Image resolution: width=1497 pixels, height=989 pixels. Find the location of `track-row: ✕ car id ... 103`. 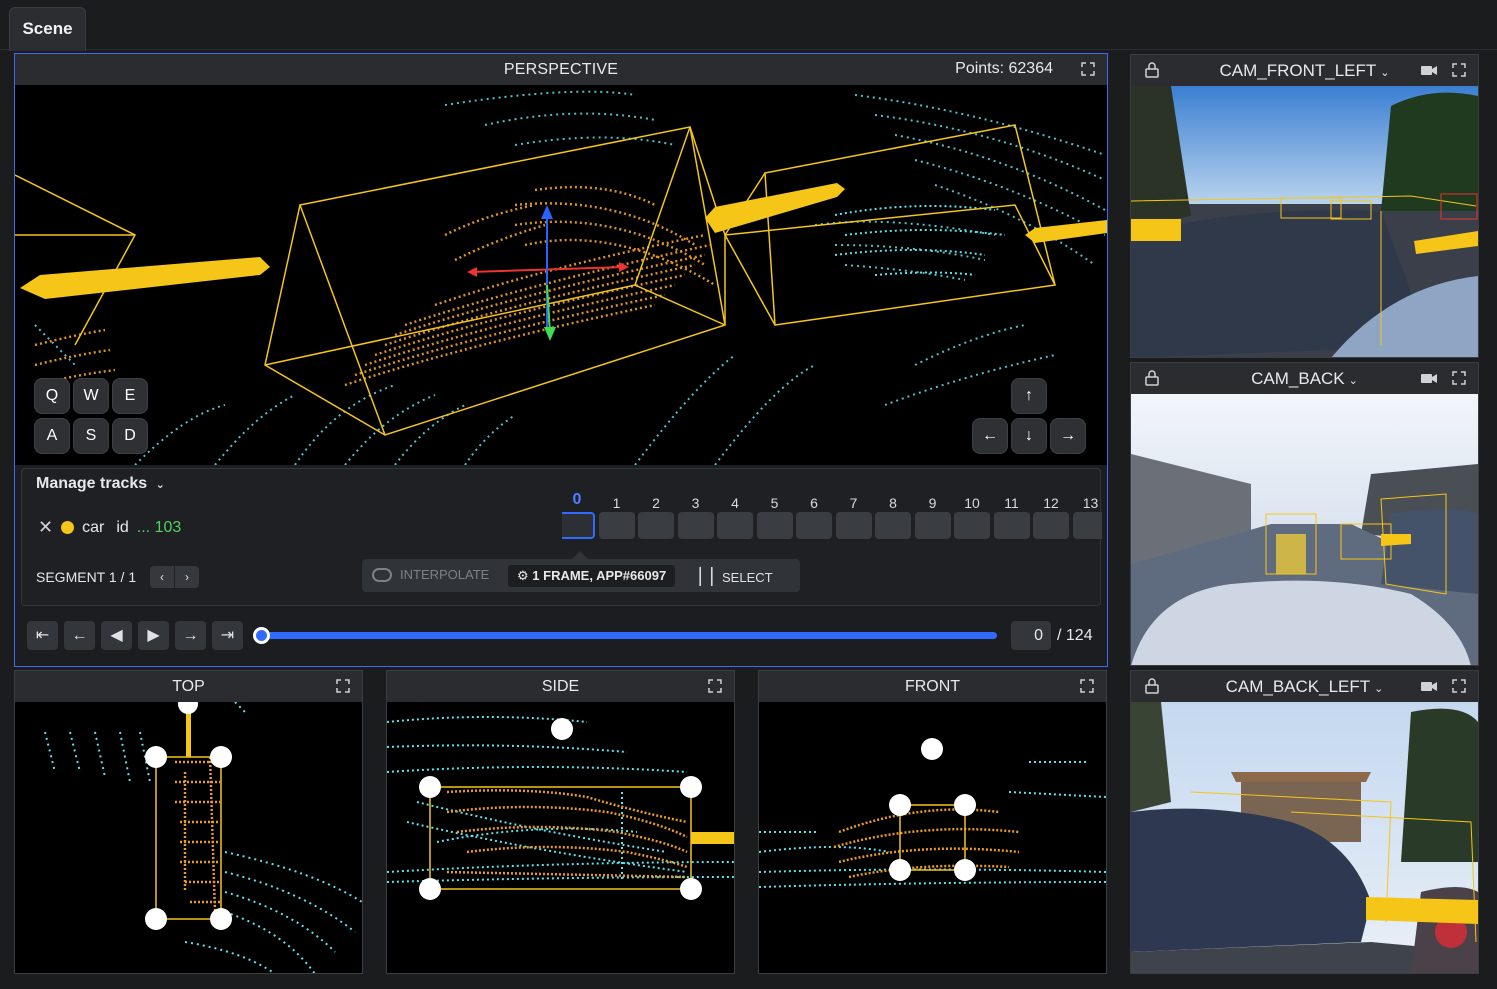

track-row: ✕ car id ... 103 is located at coordinates (109, 527).